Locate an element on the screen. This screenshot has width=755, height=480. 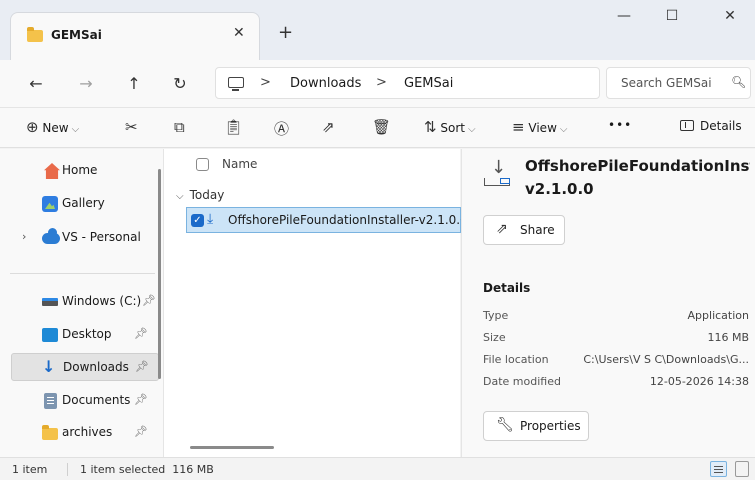
sidebar-item-onedrive: › VS - Personal is located at coordinates (79, 238).